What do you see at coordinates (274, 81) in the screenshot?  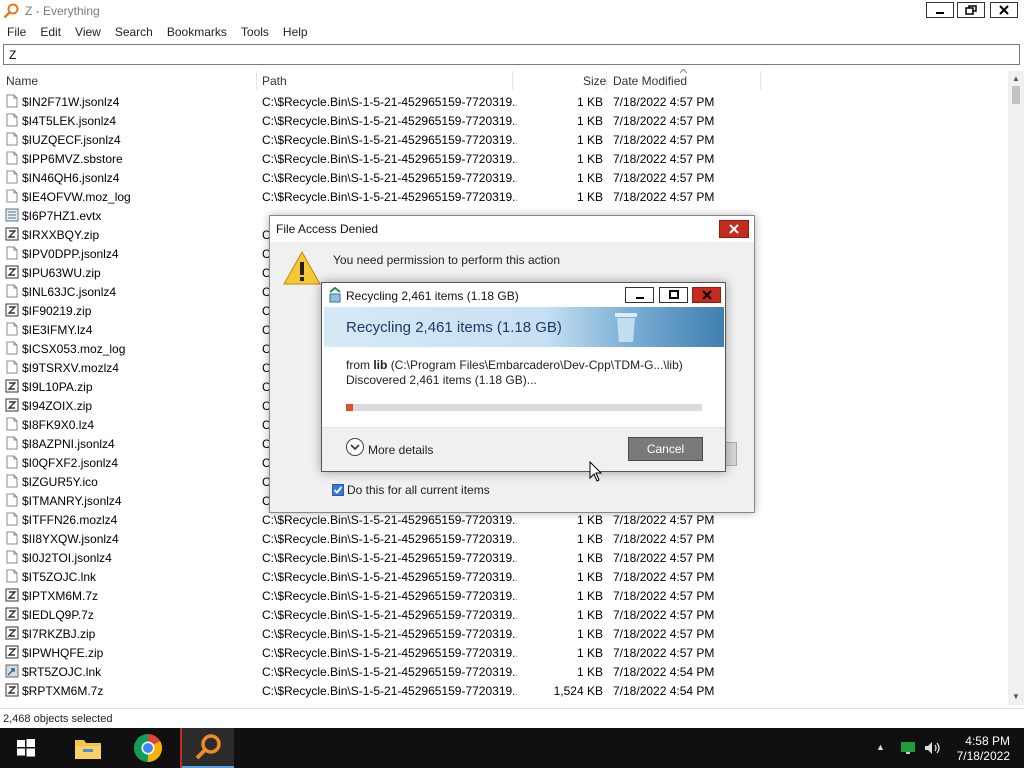 I see `column-header-path: Path` at bounding box center [274, 81].